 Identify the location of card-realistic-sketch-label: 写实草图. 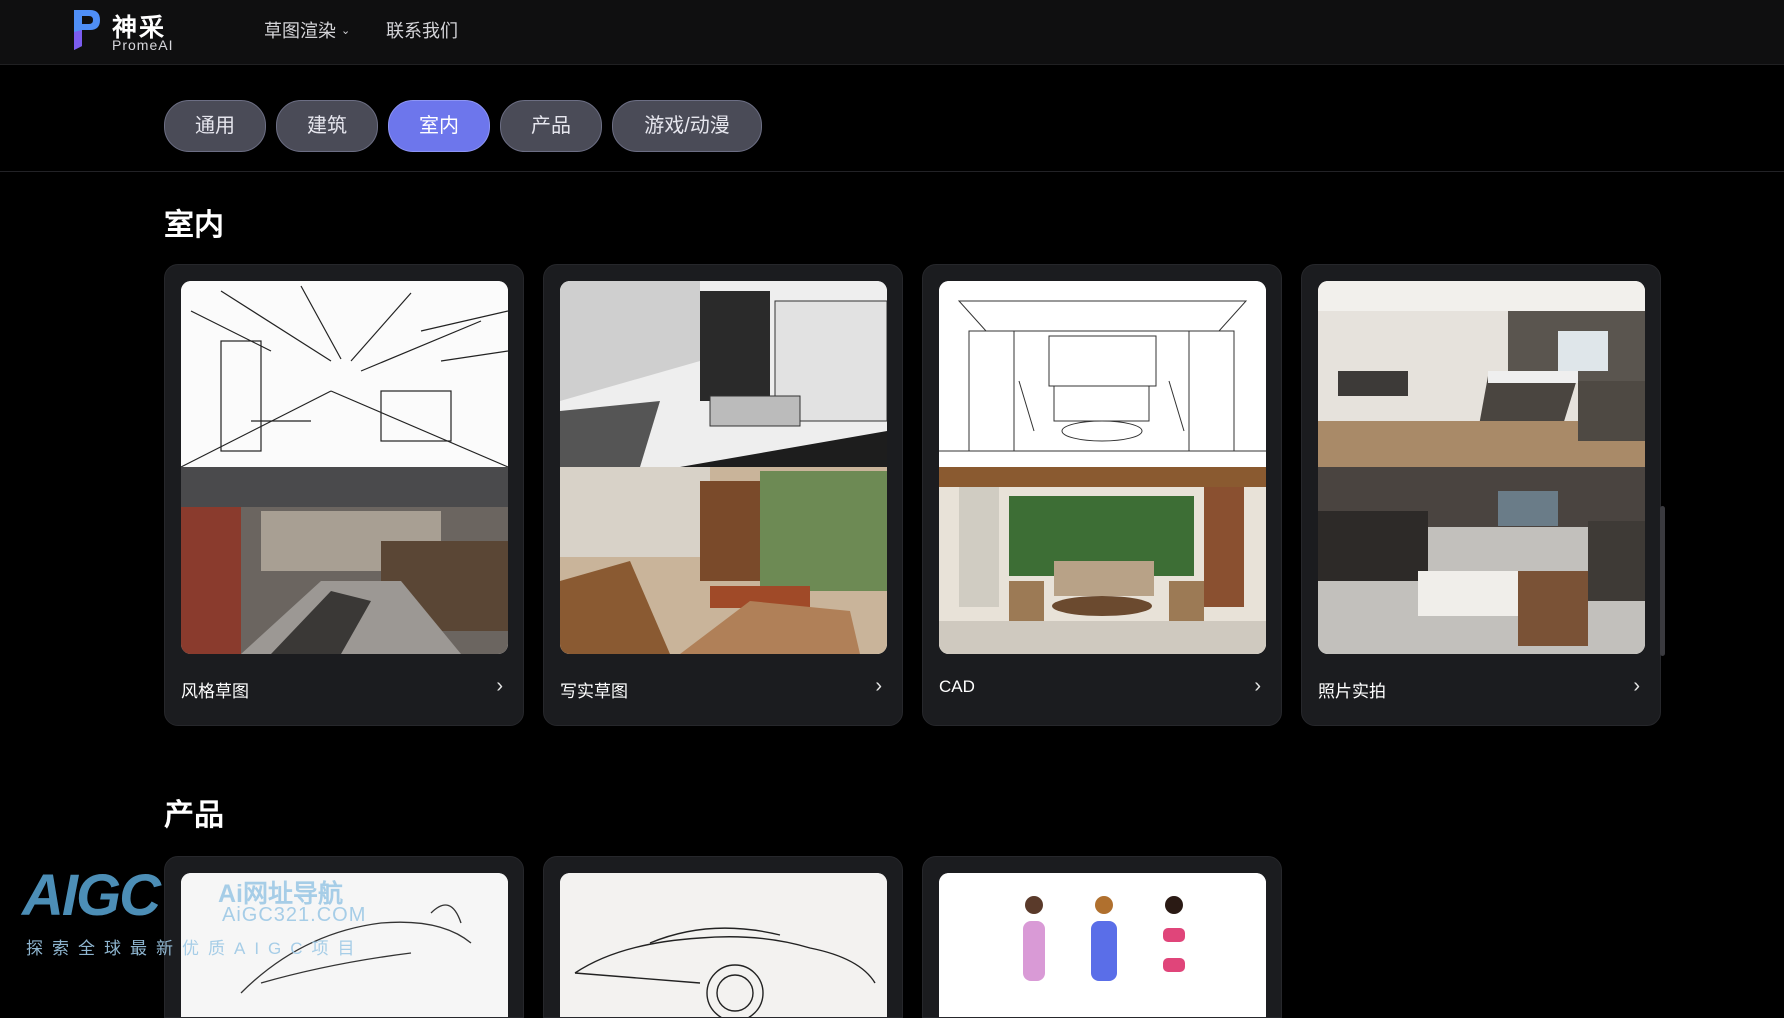
(594, 691).